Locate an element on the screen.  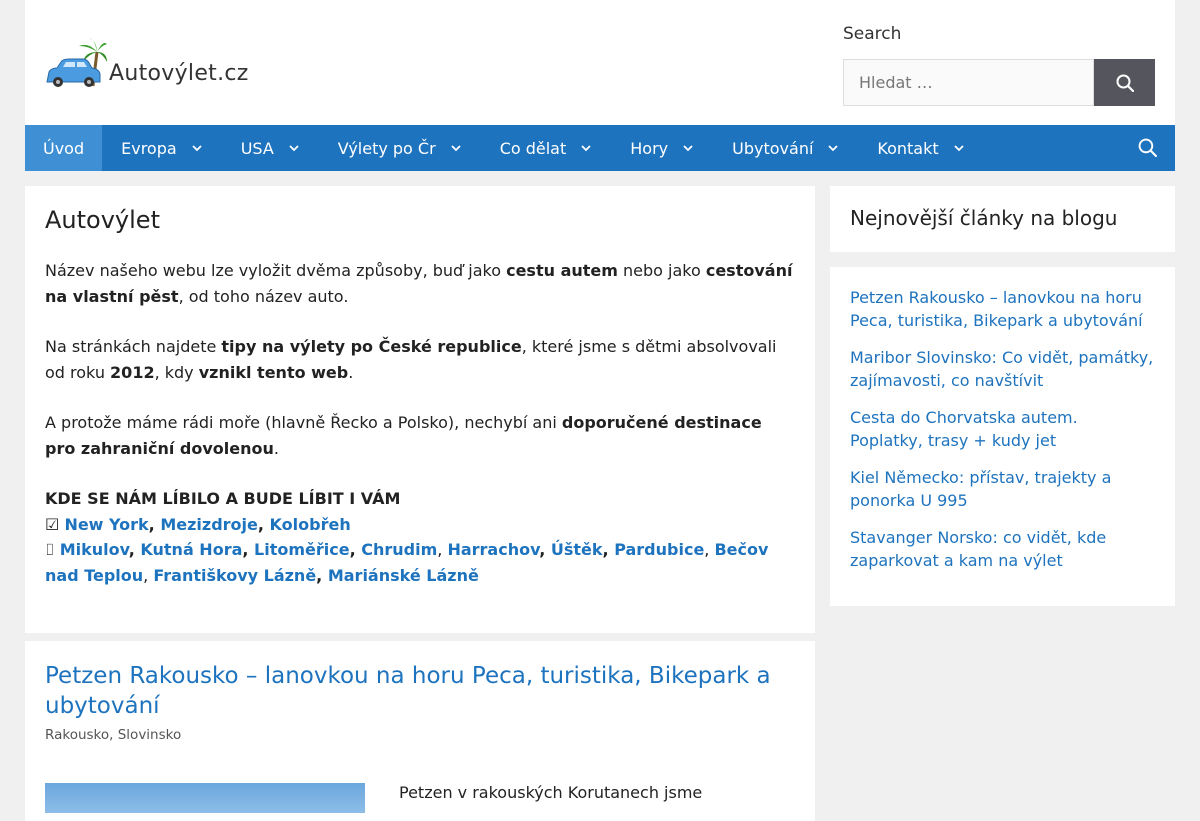
text: , kdy is located at coordinates (176, 372).